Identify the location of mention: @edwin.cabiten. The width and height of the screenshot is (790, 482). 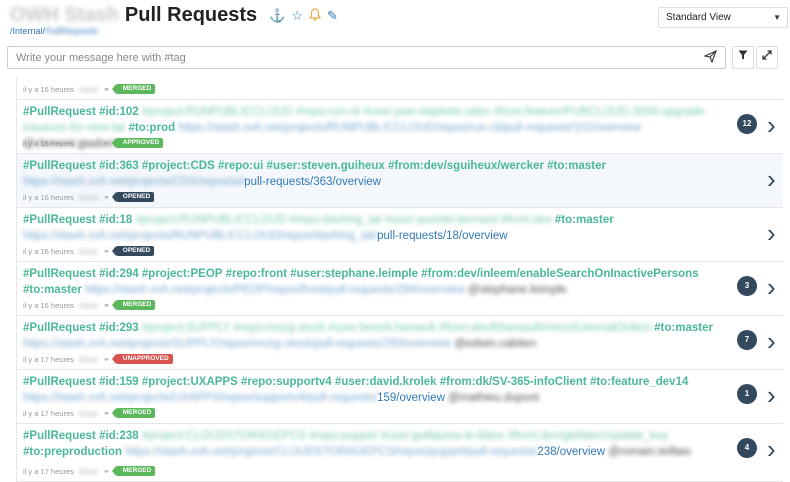
(495, 344).